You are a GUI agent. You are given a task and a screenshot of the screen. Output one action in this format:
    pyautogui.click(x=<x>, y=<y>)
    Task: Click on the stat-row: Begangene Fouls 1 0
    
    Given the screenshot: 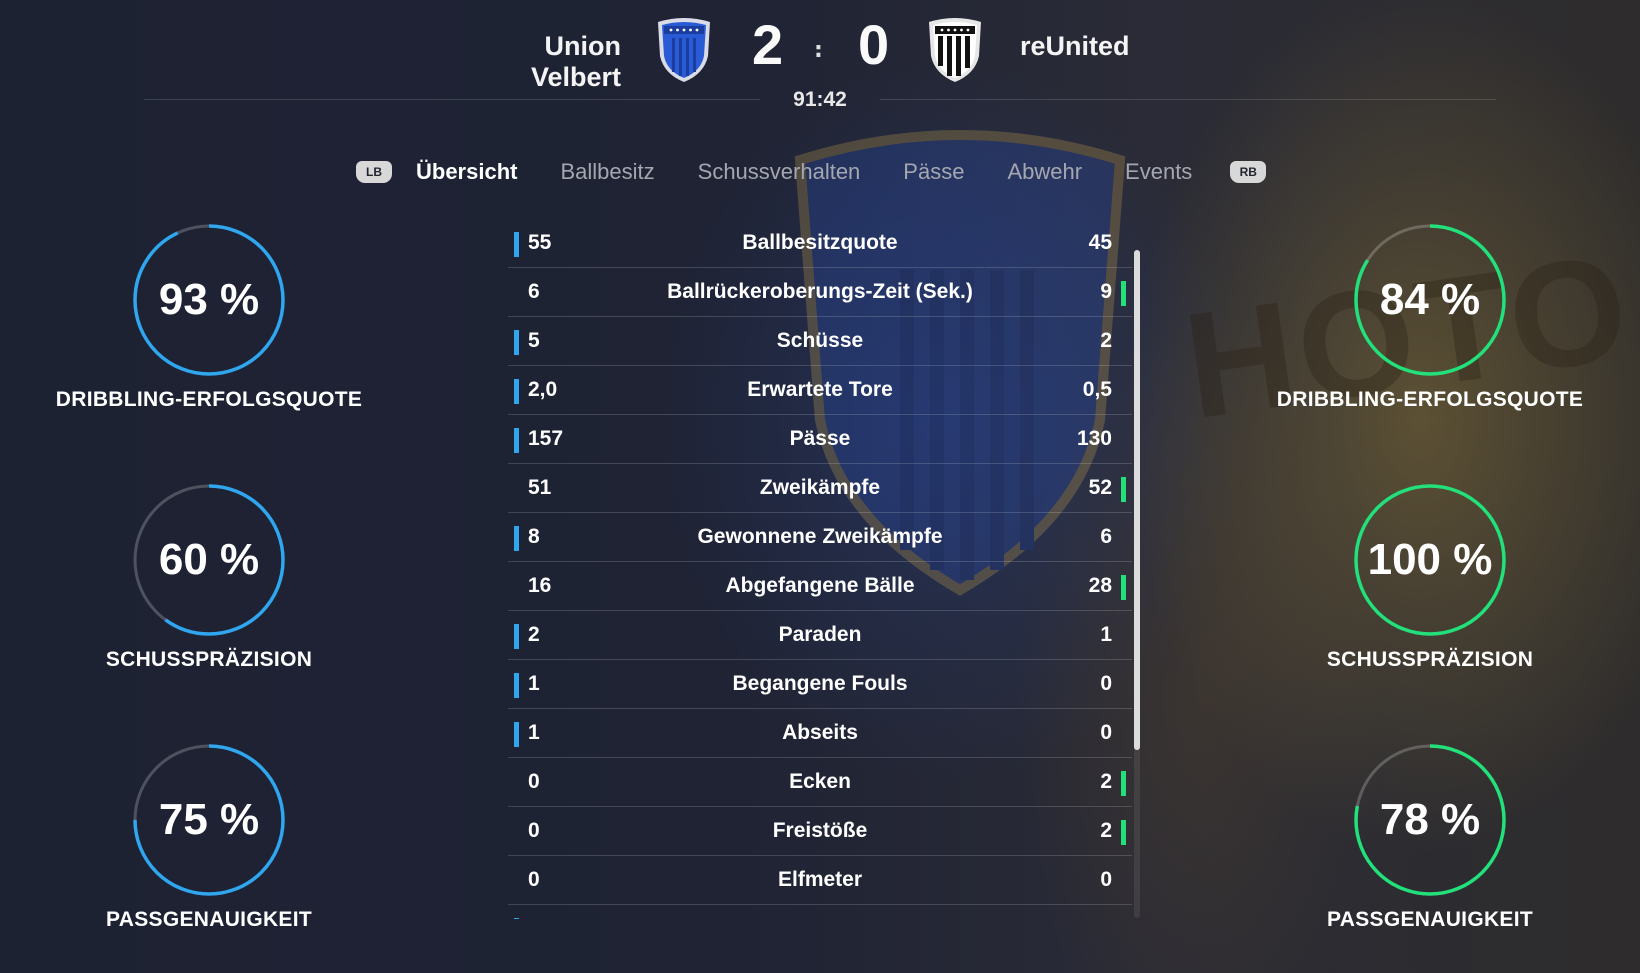 What is the action you would take?
    pyautogui.click(x=820, y=684)
    